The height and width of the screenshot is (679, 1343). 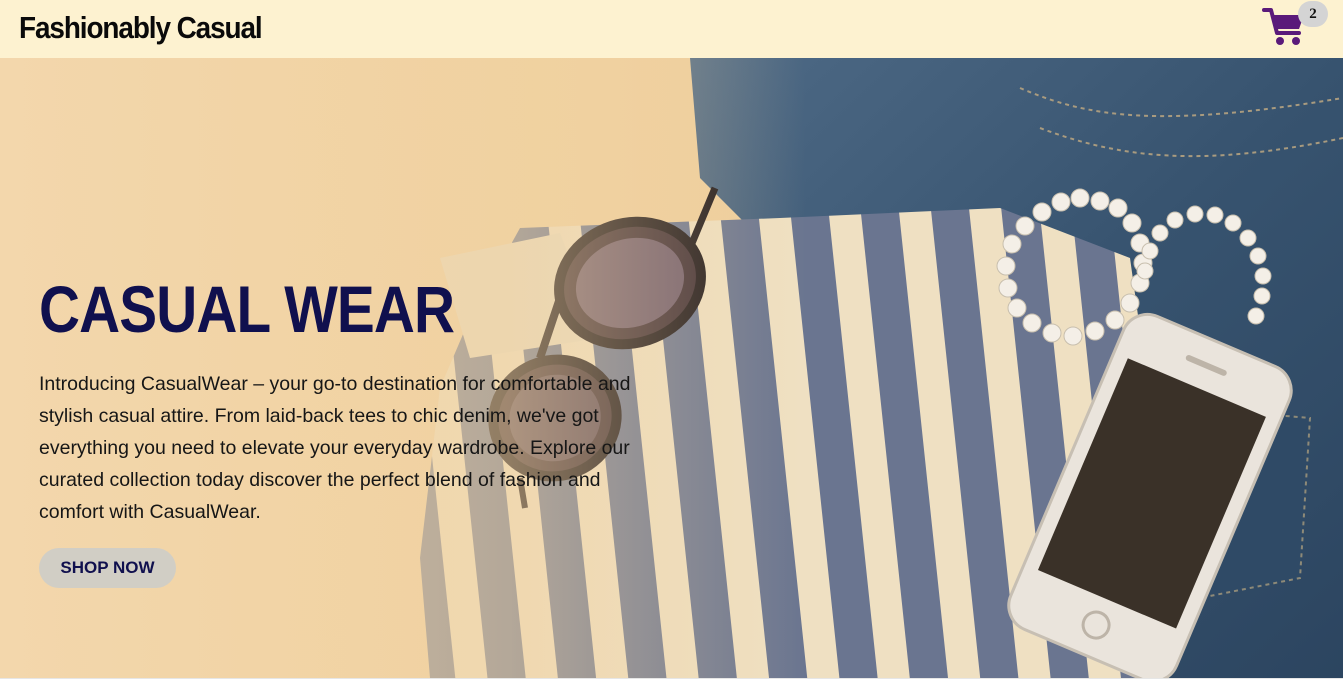 I want to click on cart-count-badge: 2, so click(x=1313, y=14).